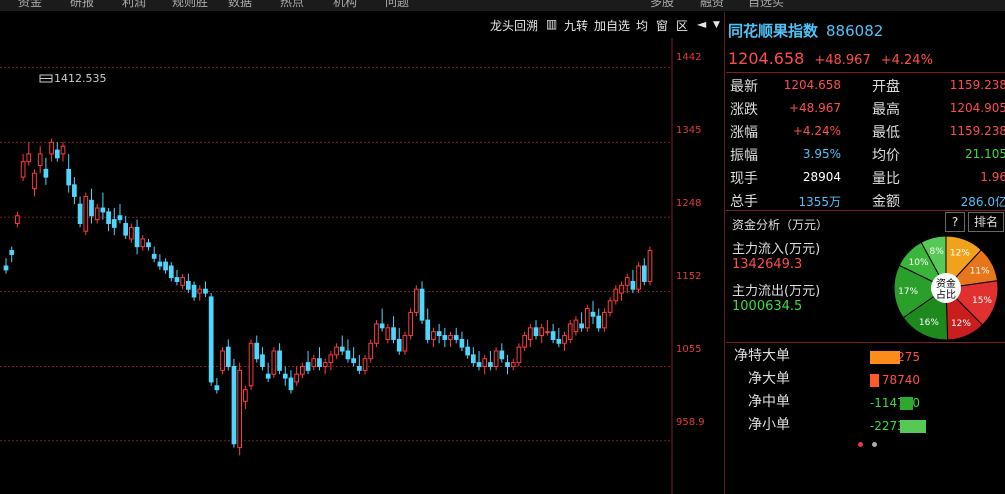 Image resolution: width=1005 pixels, height=494 pixels. Describe the element at coordinates (805, 30) in the screenshot. I see `index-title: 同花顺果指数 886082` at that location.